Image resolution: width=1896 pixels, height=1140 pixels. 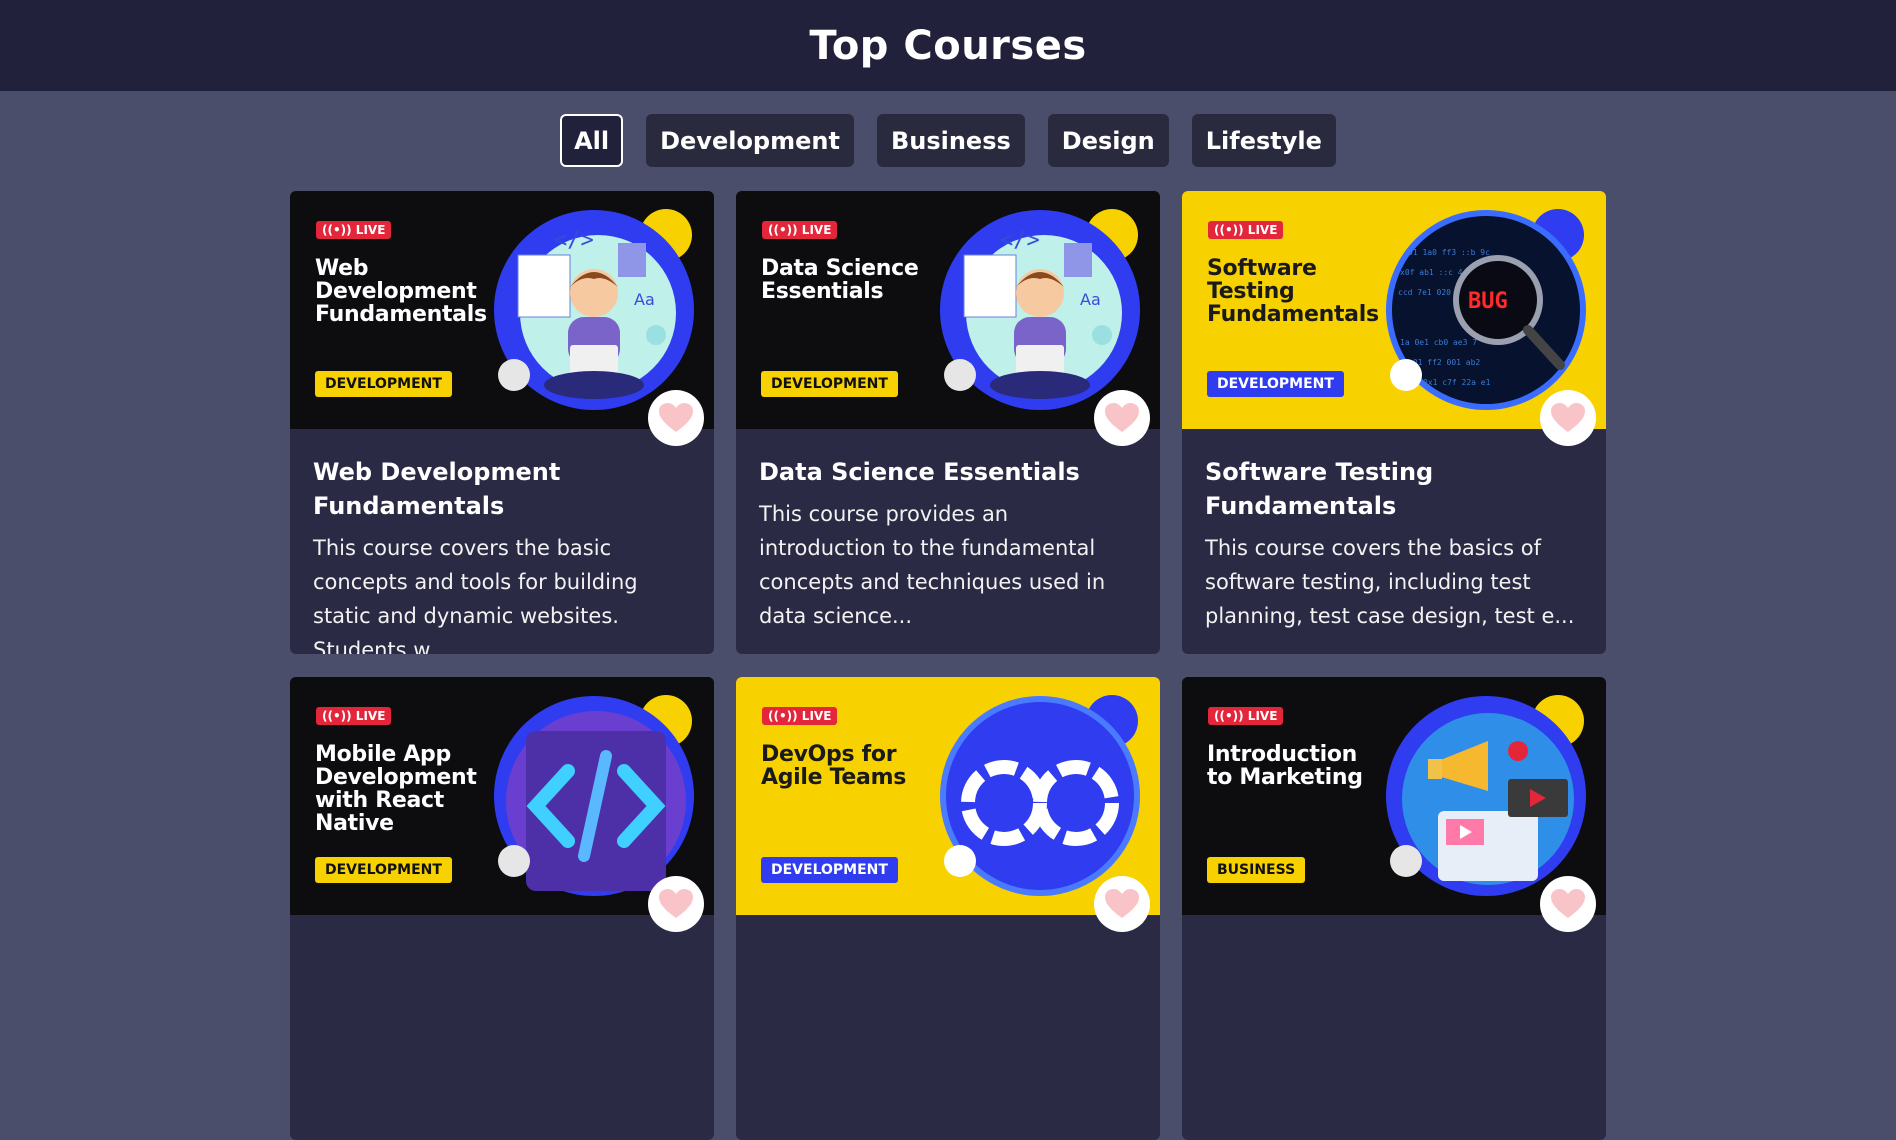 What do you see at coordinates (1449, 252) in the screenshot?
I see `svg-text: 01 1a0 ff3 ::b 9c` at bounding box center [1449, 252].